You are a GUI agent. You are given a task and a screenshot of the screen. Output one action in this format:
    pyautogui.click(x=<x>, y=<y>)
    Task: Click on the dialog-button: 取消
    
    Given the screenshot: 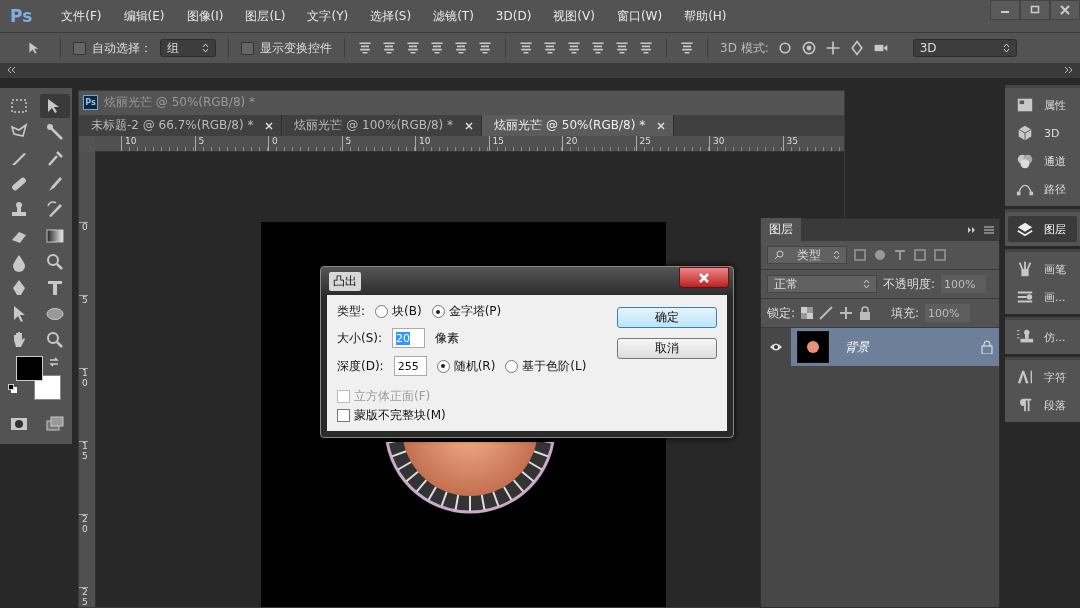 What is the action you would take?
    pyautogui.click(x=667, y=348)
    